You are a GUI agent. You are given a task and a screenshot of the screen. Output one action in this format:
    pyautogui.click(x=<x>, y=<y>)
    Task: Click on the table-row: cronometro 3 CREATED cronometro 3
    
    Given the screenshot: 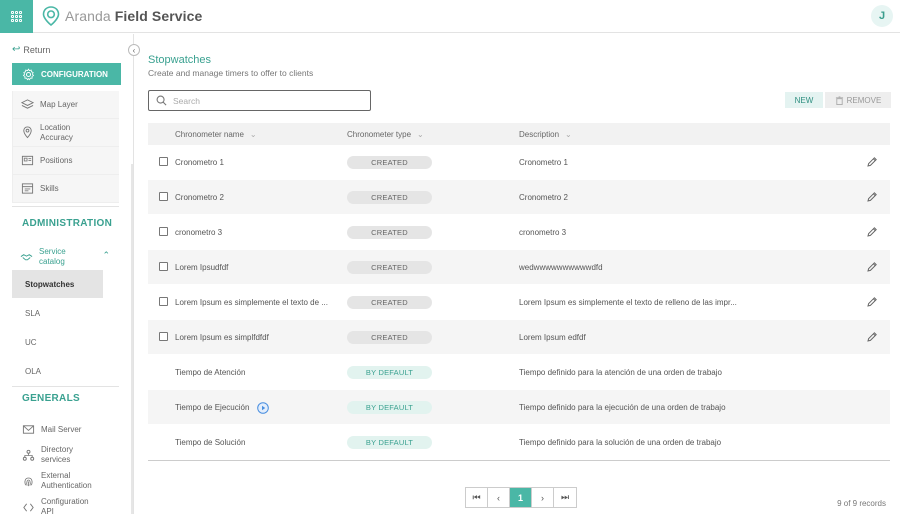 What is the action you would take?
    pyautogui.click(x=519, y=232)
    